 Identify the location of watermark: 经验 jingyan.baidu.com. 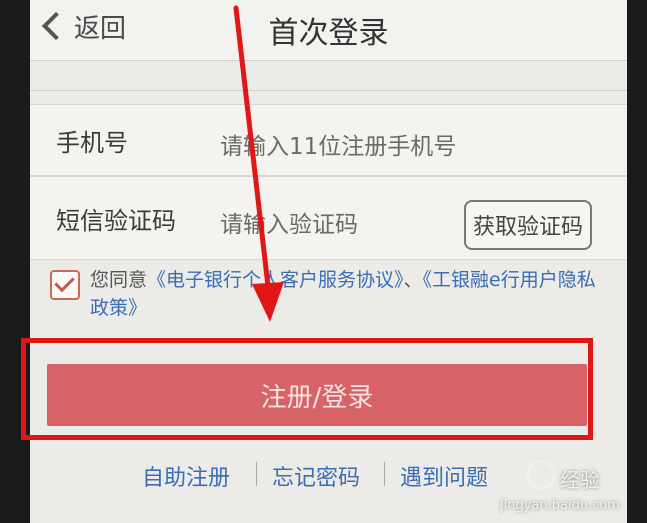
(561, 488).